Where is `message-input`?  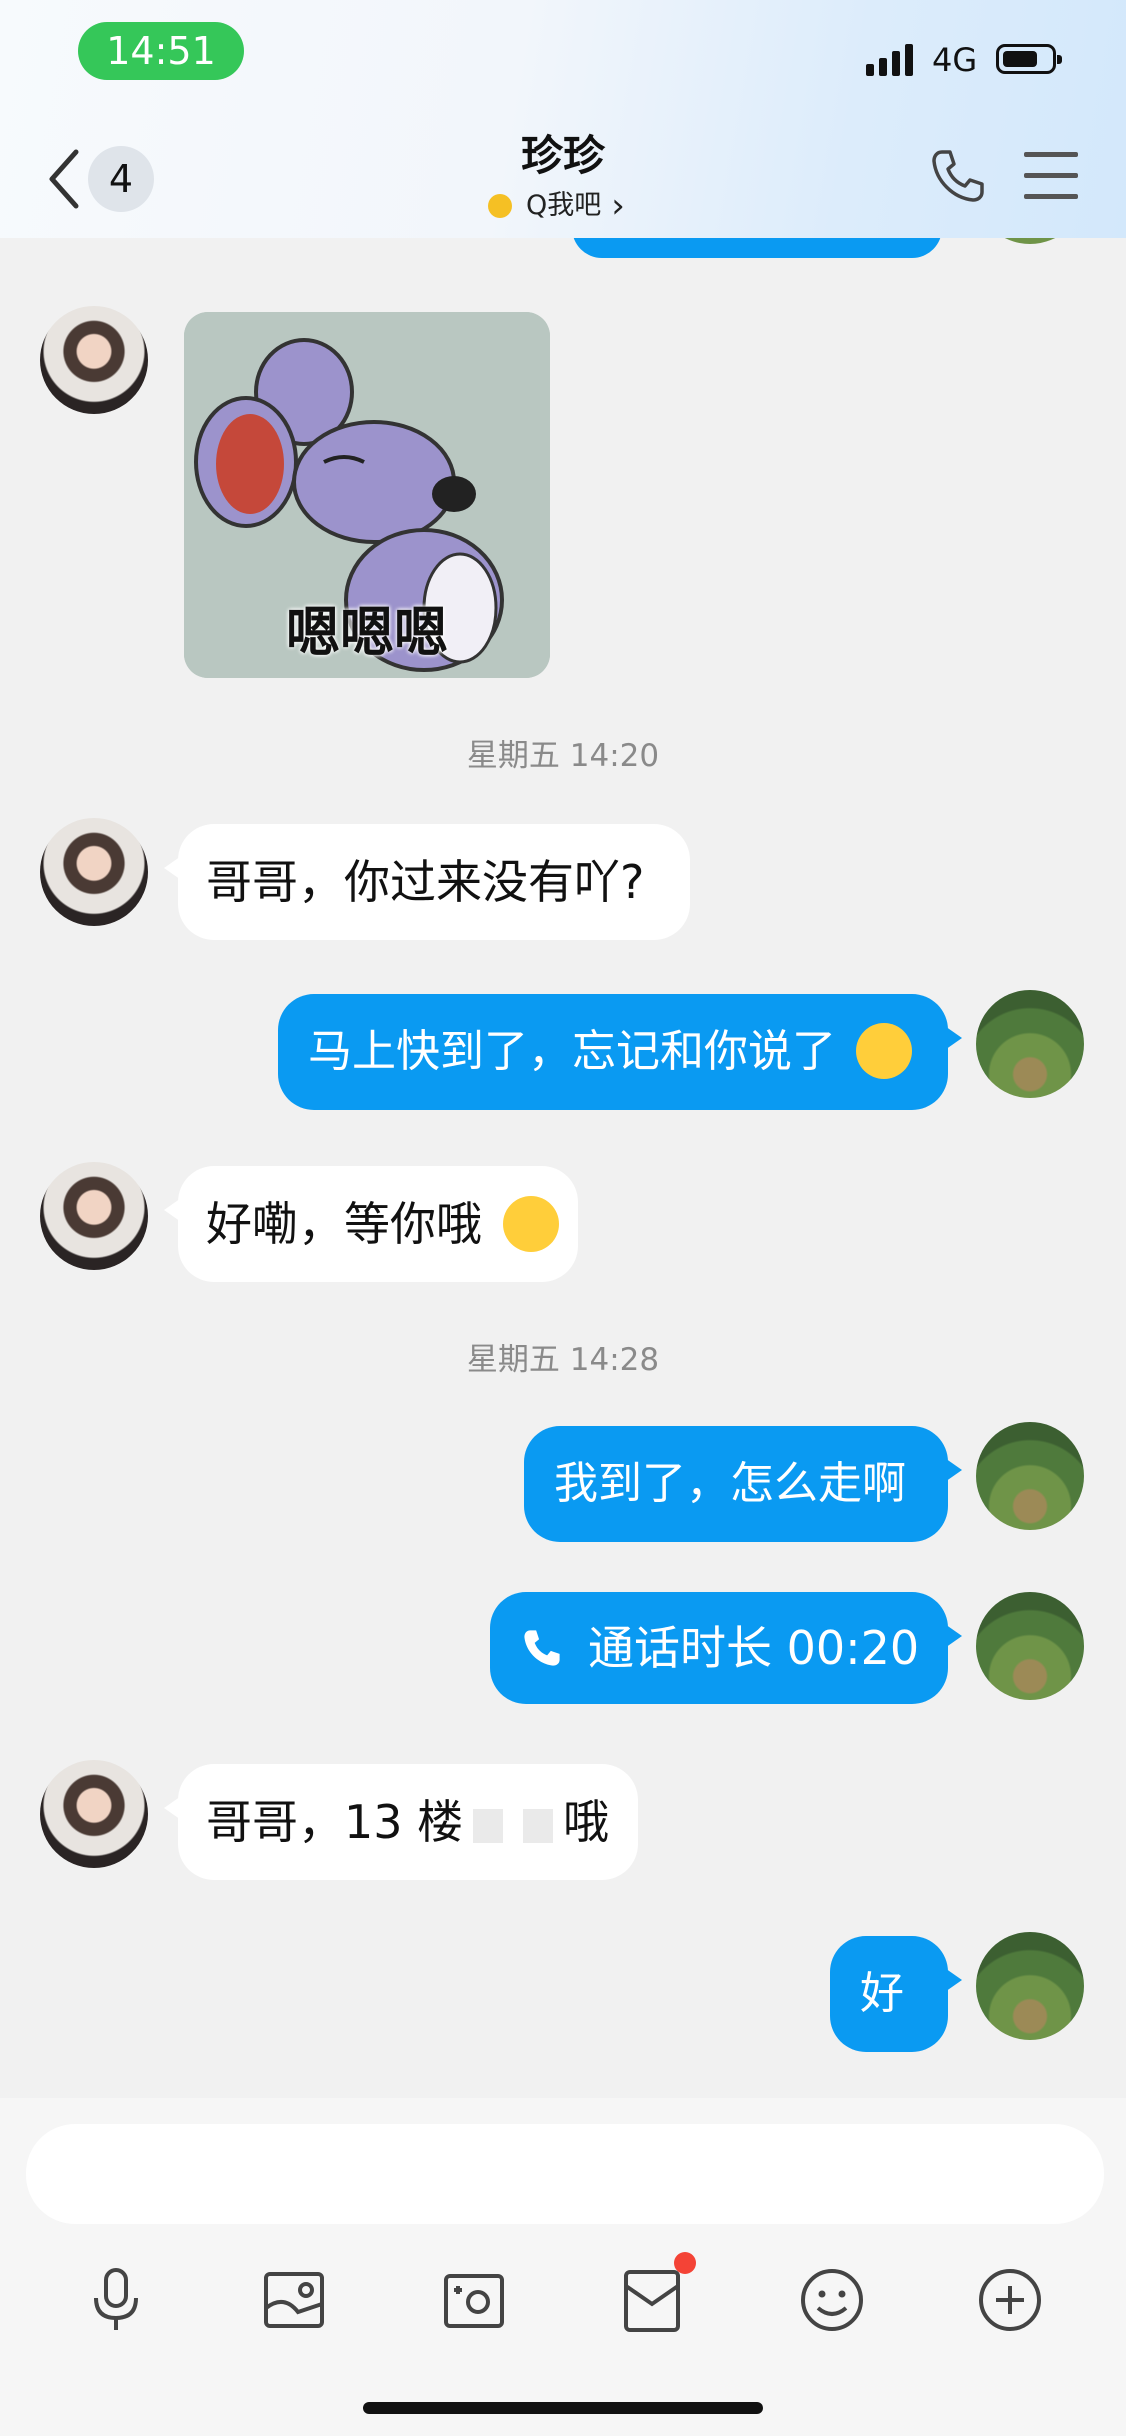 message-input is located at coordinates (565, 2174).